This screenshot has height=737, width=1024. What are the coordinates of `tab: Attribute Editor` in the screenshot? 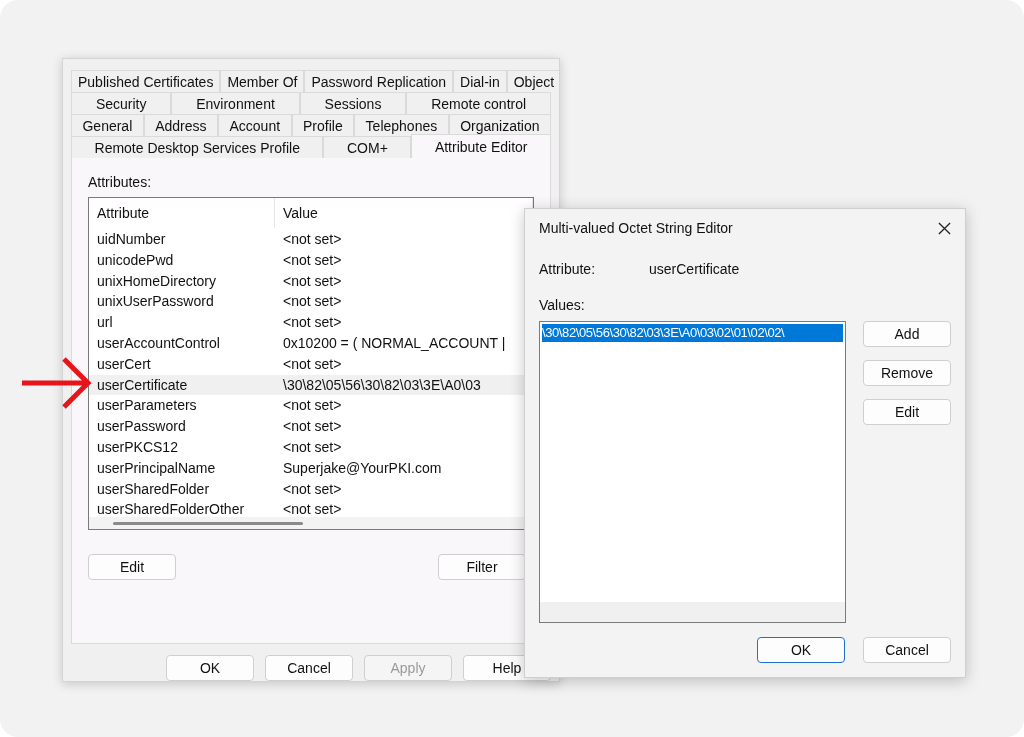 It's located at (481, 146).